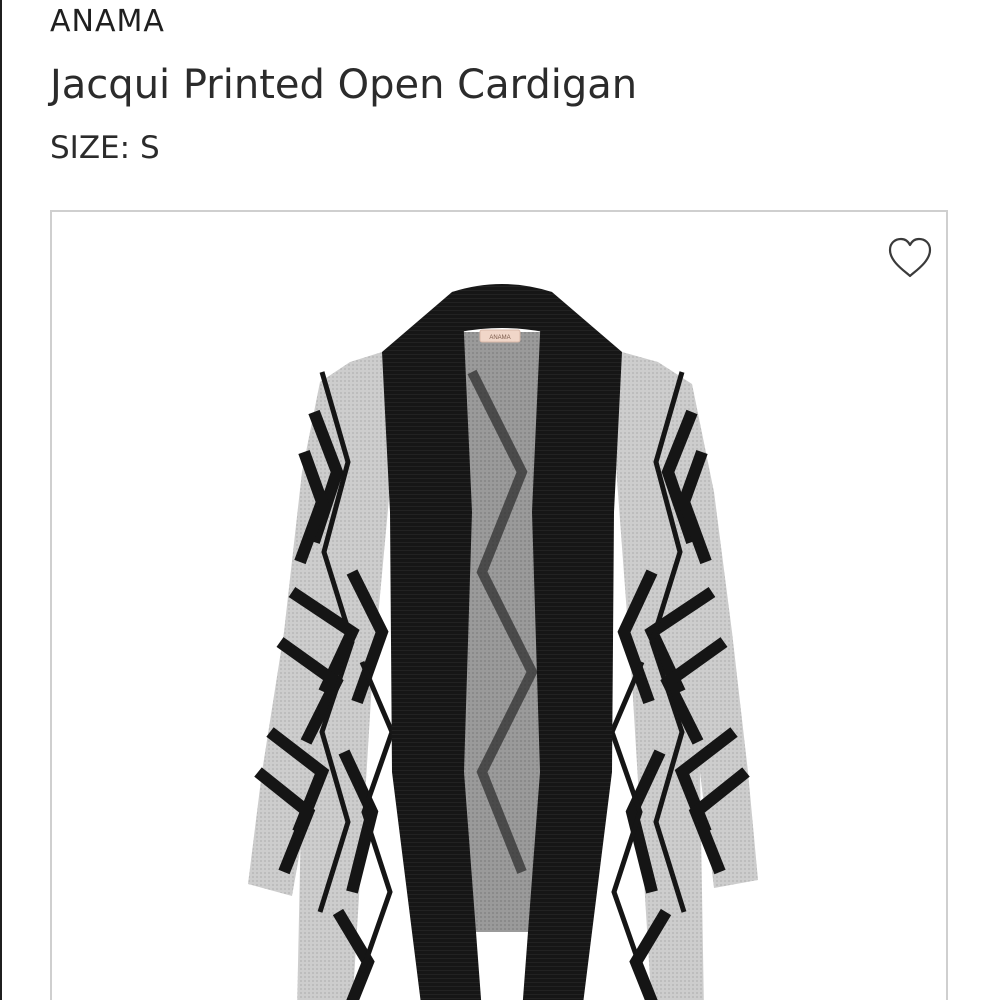 The height and width of the screenshot is (1000, 1000). I want to click on product-title: Jacqui Printed Open Cardigan, so click(344, 85).